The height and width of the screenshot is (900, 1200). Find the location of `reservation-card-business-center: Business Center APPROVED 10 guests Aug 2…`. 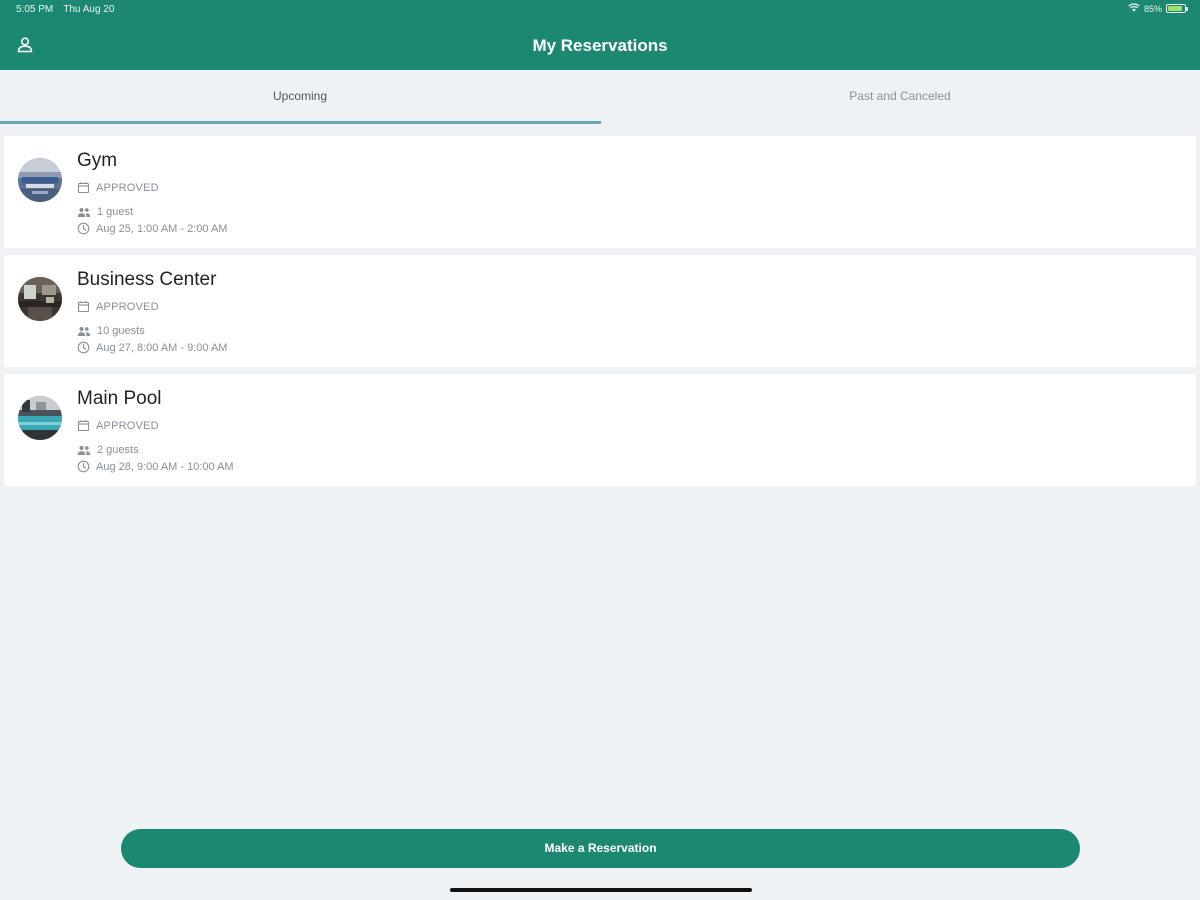

reservation-card-business-center: Business Center APPROVED 10 guests Aug 2… is located at coordinates (600, 311).